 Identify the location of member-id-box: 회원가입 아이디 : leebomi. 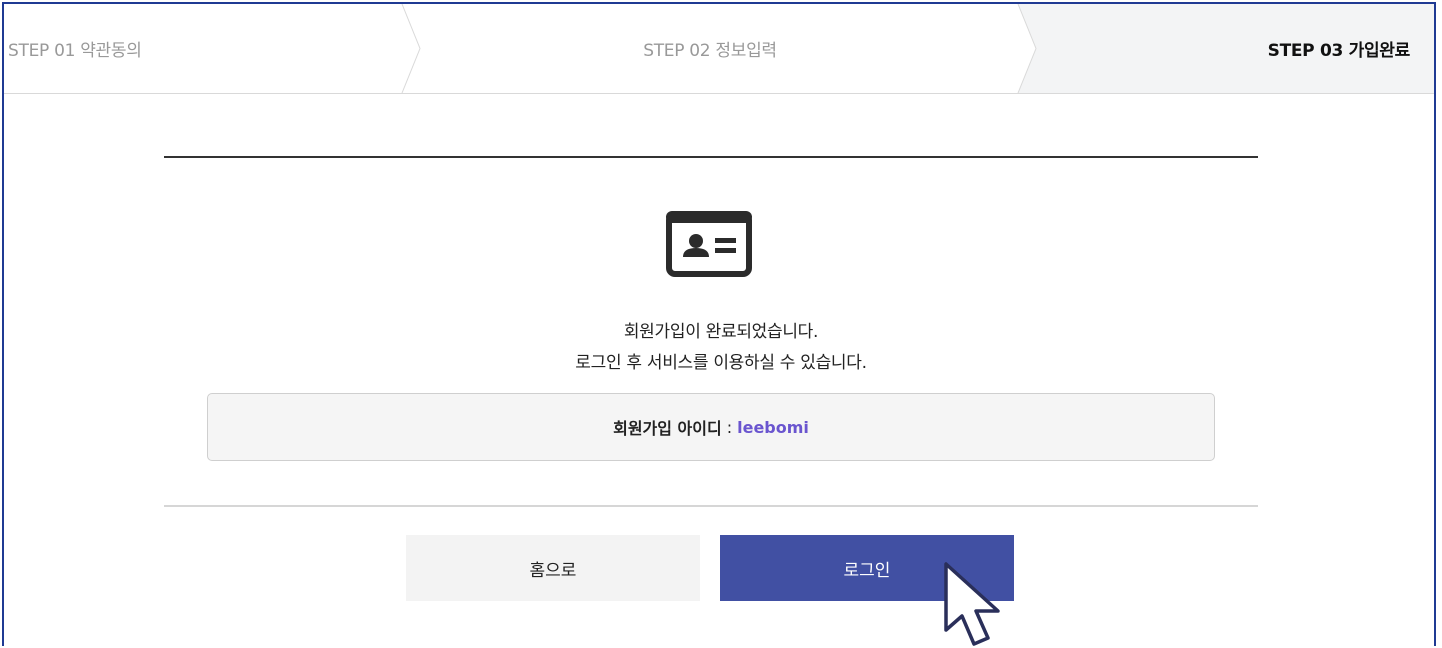
(711, 427).